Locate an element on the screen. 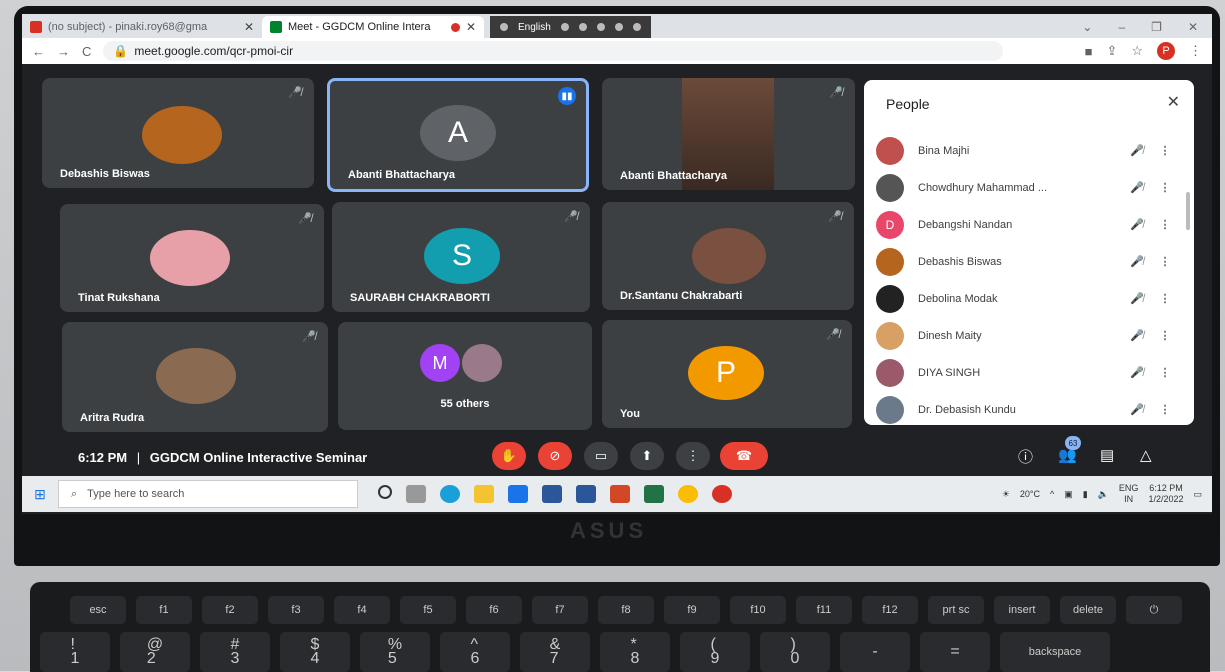 The height and width of the screenshot is (672, 1225). edge-icon is located at coordinates (450, 494).